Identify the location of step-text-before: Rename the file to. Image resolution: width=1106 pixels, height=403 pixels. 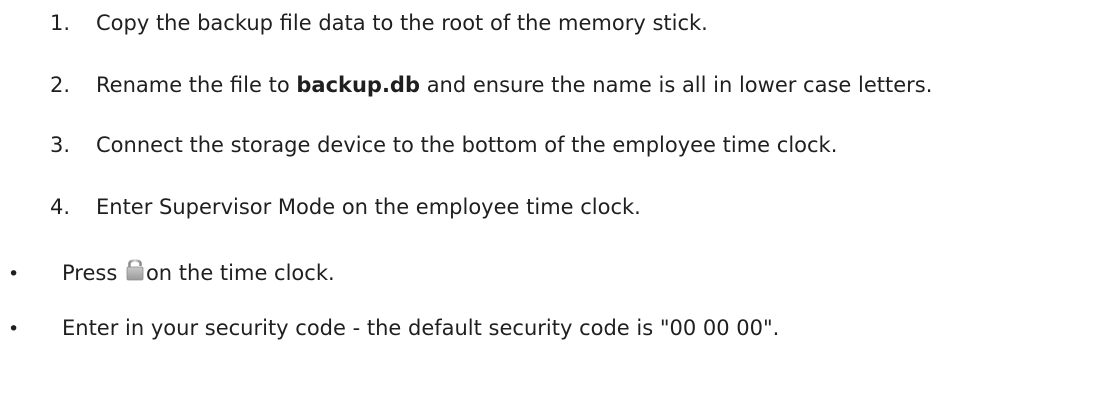
(196, 85).